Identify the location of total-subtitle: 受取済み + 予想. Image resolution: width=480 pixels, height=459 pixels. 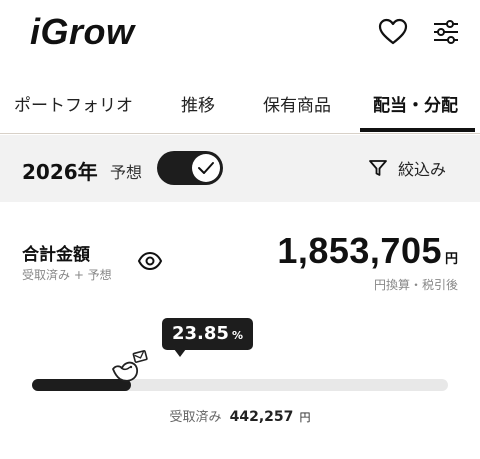
(67, 275).